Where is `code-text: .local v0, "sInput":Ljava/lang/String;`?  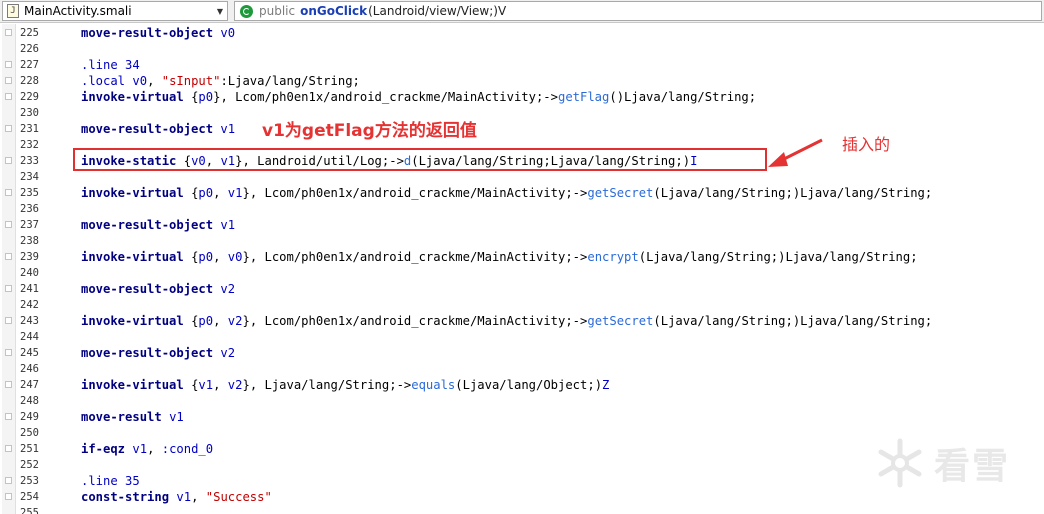 code-text: .local v0, "sInput":Ljava/lang/String; is located at coordinates (220, 81).